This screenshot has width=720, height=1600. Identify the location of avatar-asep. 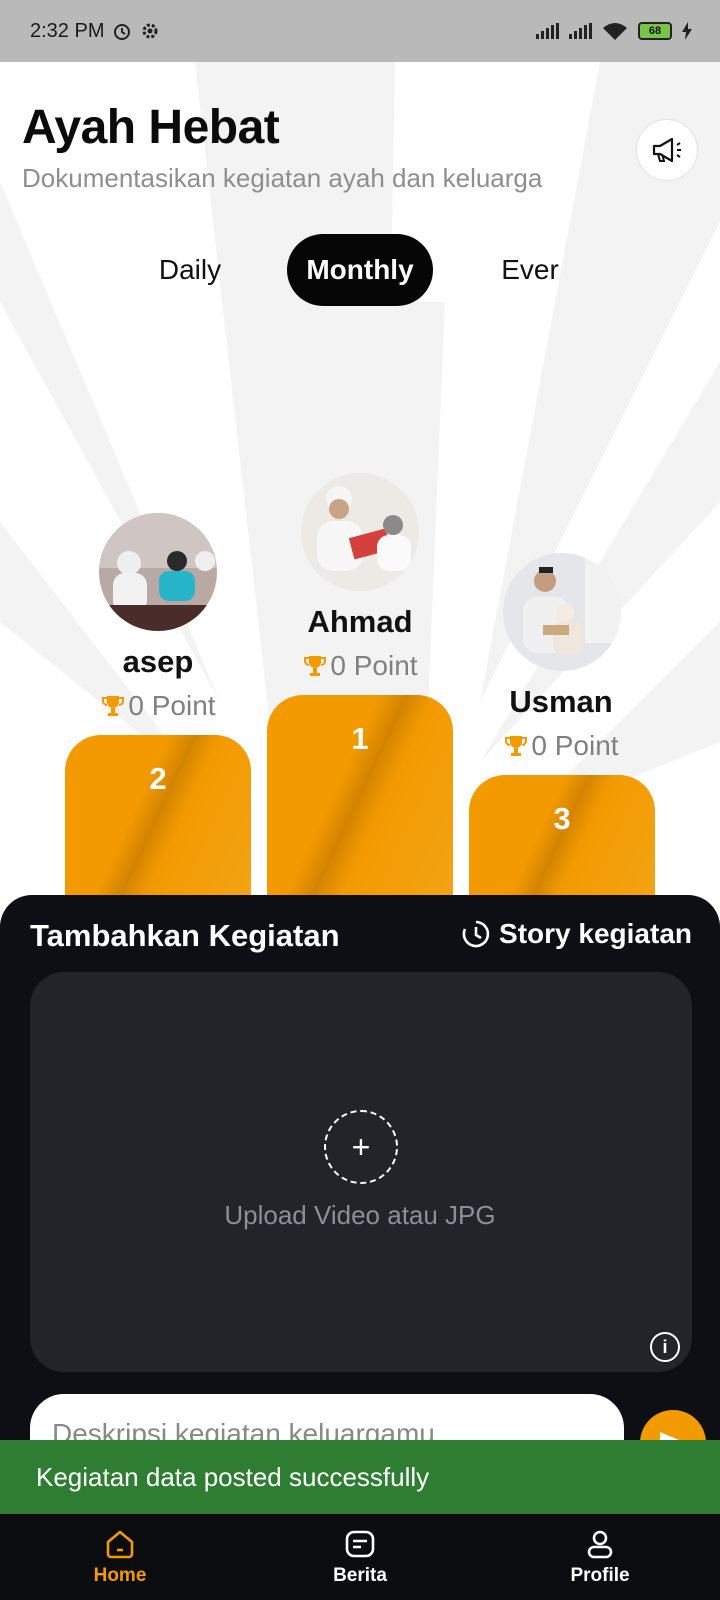
(158, 572).